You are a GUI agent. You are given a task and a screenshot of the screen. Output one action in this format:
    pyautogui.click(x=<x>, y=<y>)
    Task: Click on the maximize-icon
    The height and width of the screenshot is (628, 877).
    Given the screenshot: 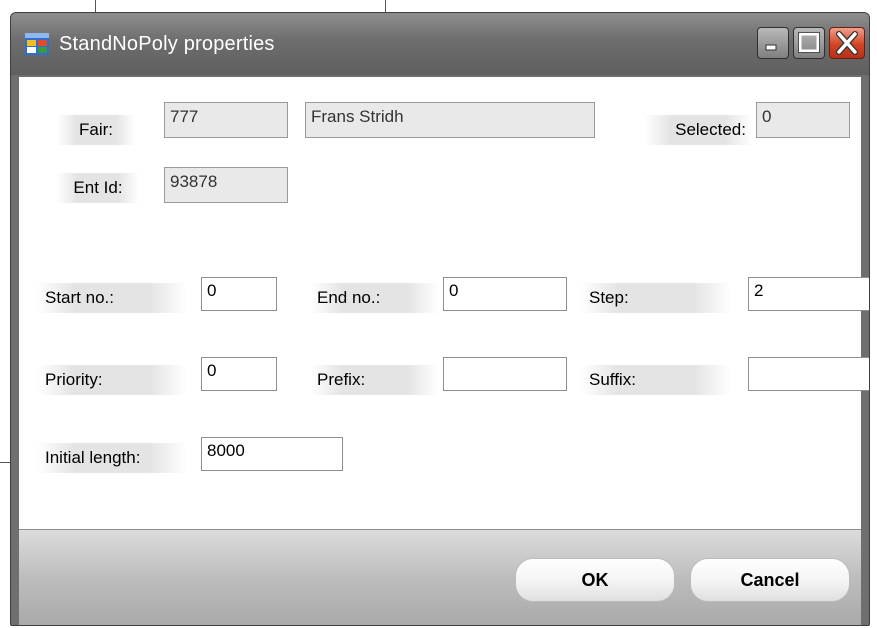 What is the action you would take?
    pyautogui.click(x=809, y=42)
    